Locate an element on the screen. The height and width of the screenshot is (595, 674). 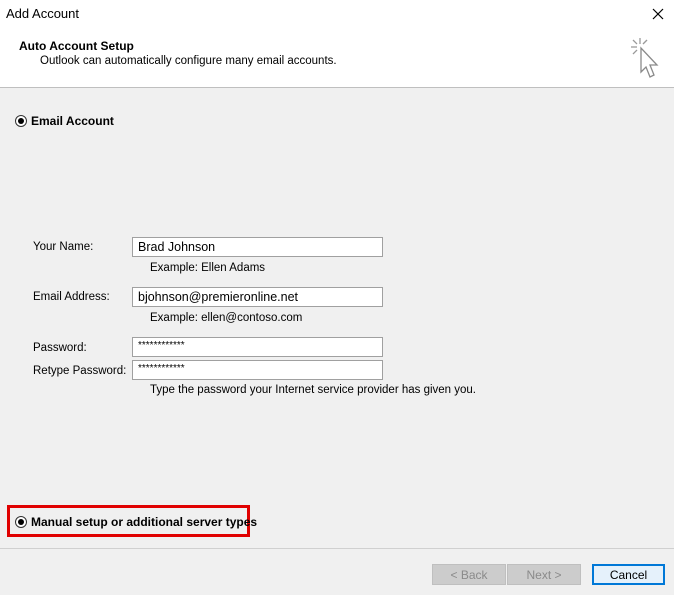
password-input: ************ is located at coordinates (257, 347).